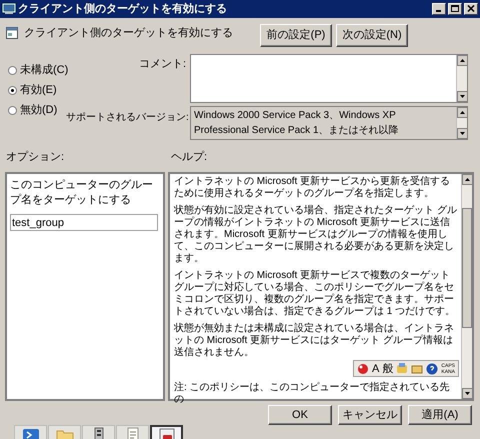 The image size is (480, 439). Describe the element at coordinates (39, 110) in the screenshot. I see `radio-label: 無効(D)` at that location.